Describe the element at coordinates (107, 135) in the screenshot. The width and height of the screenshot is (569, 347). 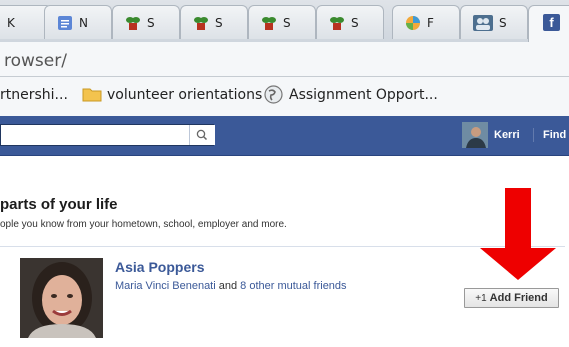
I see `search-input` at that location.